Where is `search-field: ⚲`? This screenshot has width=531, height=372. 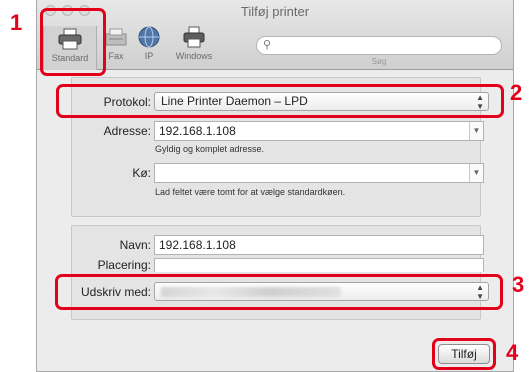 search-field: ⚲ is located at coordinates (379, 45).